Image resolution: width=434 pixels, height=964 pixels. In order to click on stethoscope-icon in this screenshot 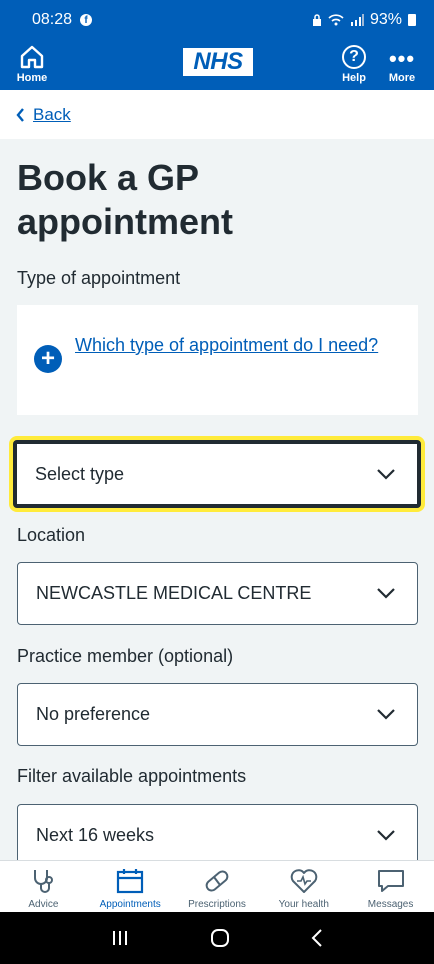, I will do `click(44, 881)`.